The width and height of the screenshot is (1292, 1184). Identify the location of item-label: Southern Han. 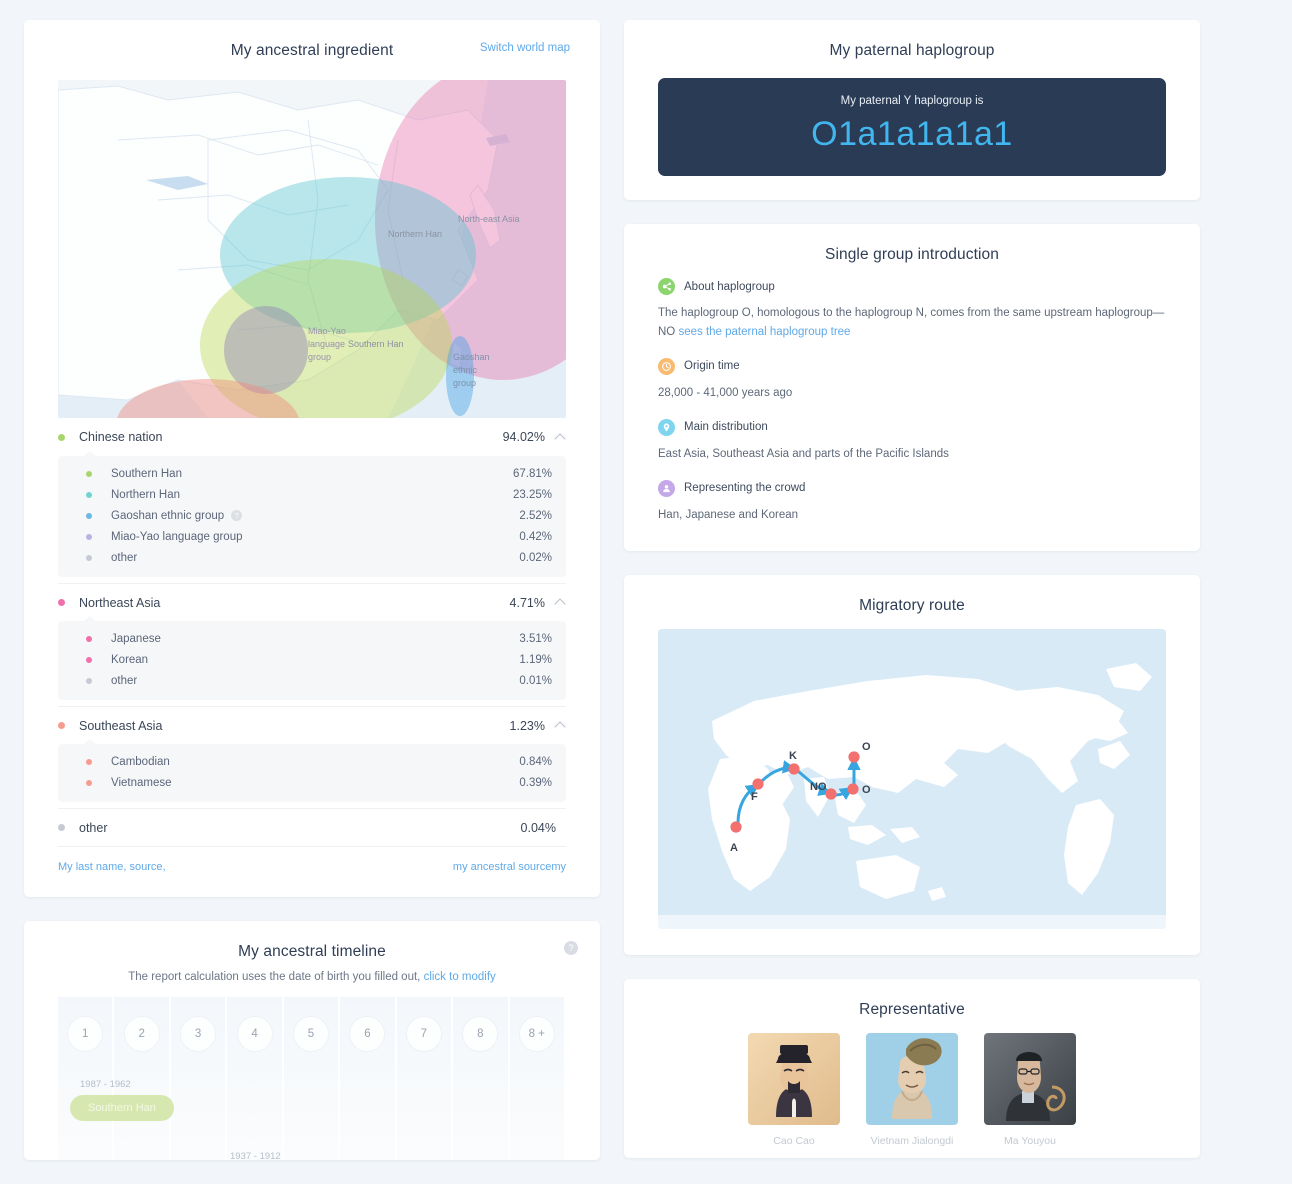
(146, 473).